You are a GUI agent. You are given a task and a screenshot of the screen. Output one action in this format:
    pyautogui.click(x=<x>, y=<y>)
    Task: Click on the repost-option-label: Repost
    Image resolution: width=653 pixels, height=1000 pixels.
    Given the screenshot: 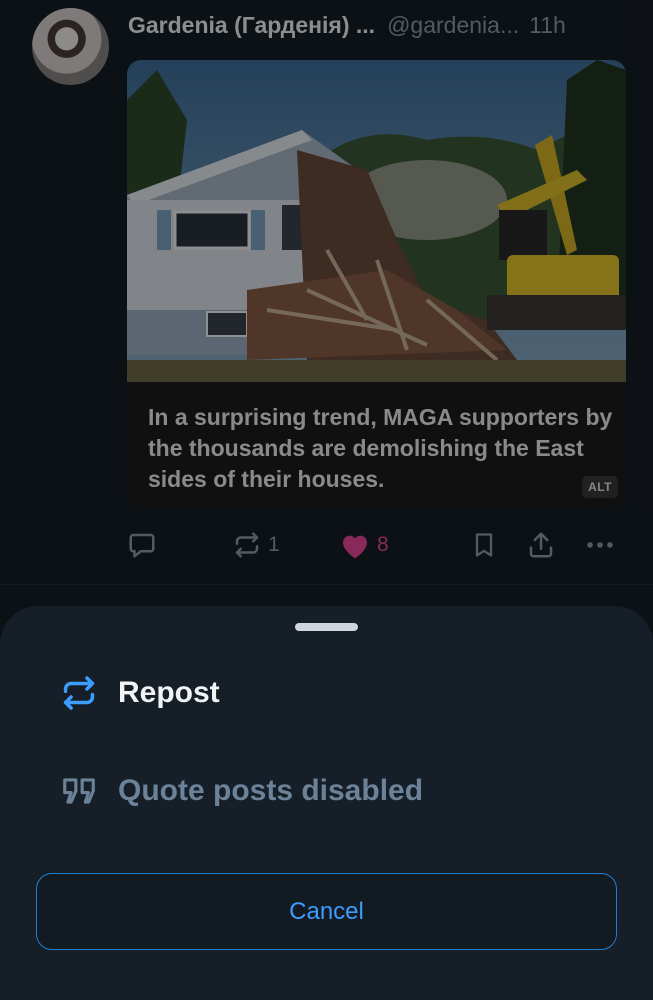 What is the action you would take?
    pyautogui.click(x=169, y=692)
    